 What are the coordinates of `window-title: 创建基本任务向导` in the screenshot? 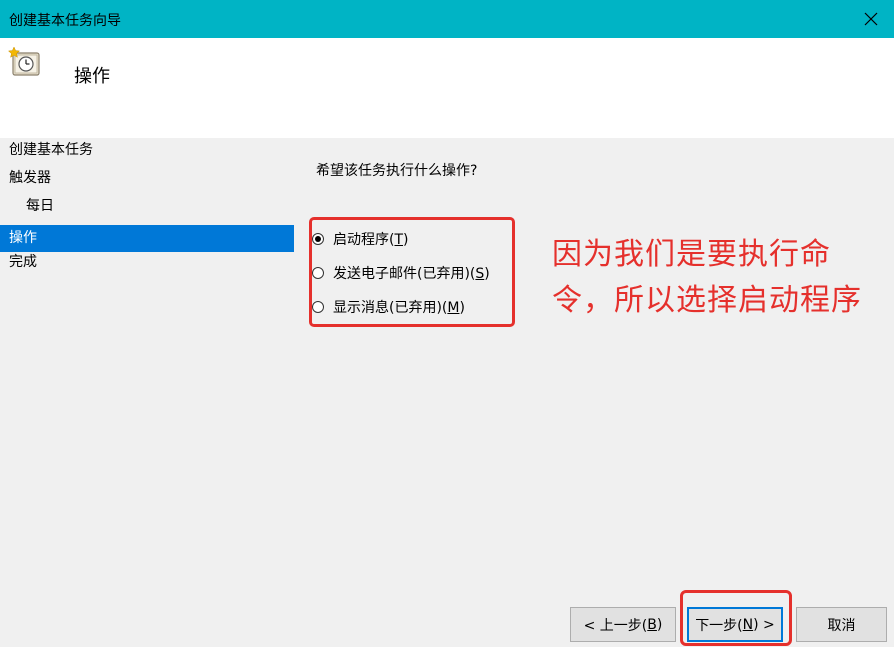 It's located at (65, 21).